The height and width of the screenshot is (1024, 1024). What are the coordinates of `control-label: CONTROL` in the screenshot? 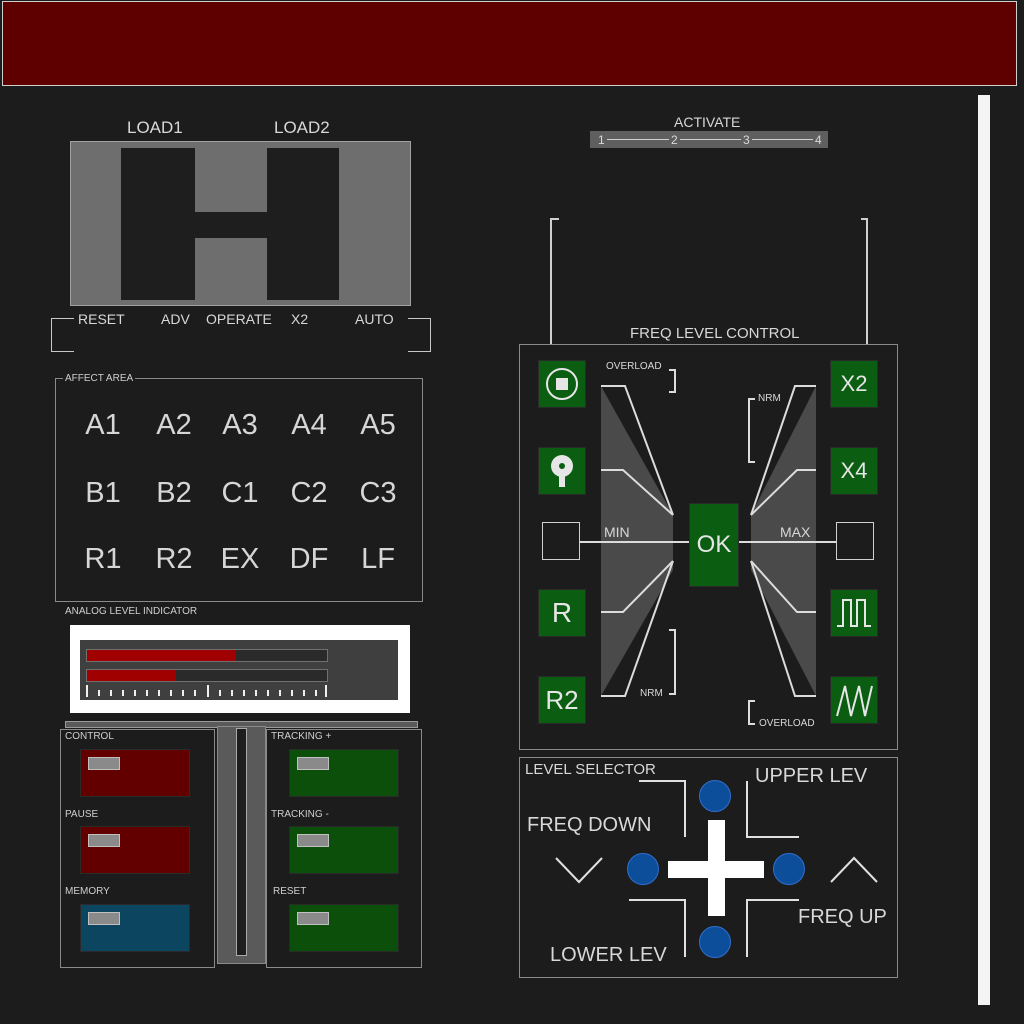 It's located at (89, 736).